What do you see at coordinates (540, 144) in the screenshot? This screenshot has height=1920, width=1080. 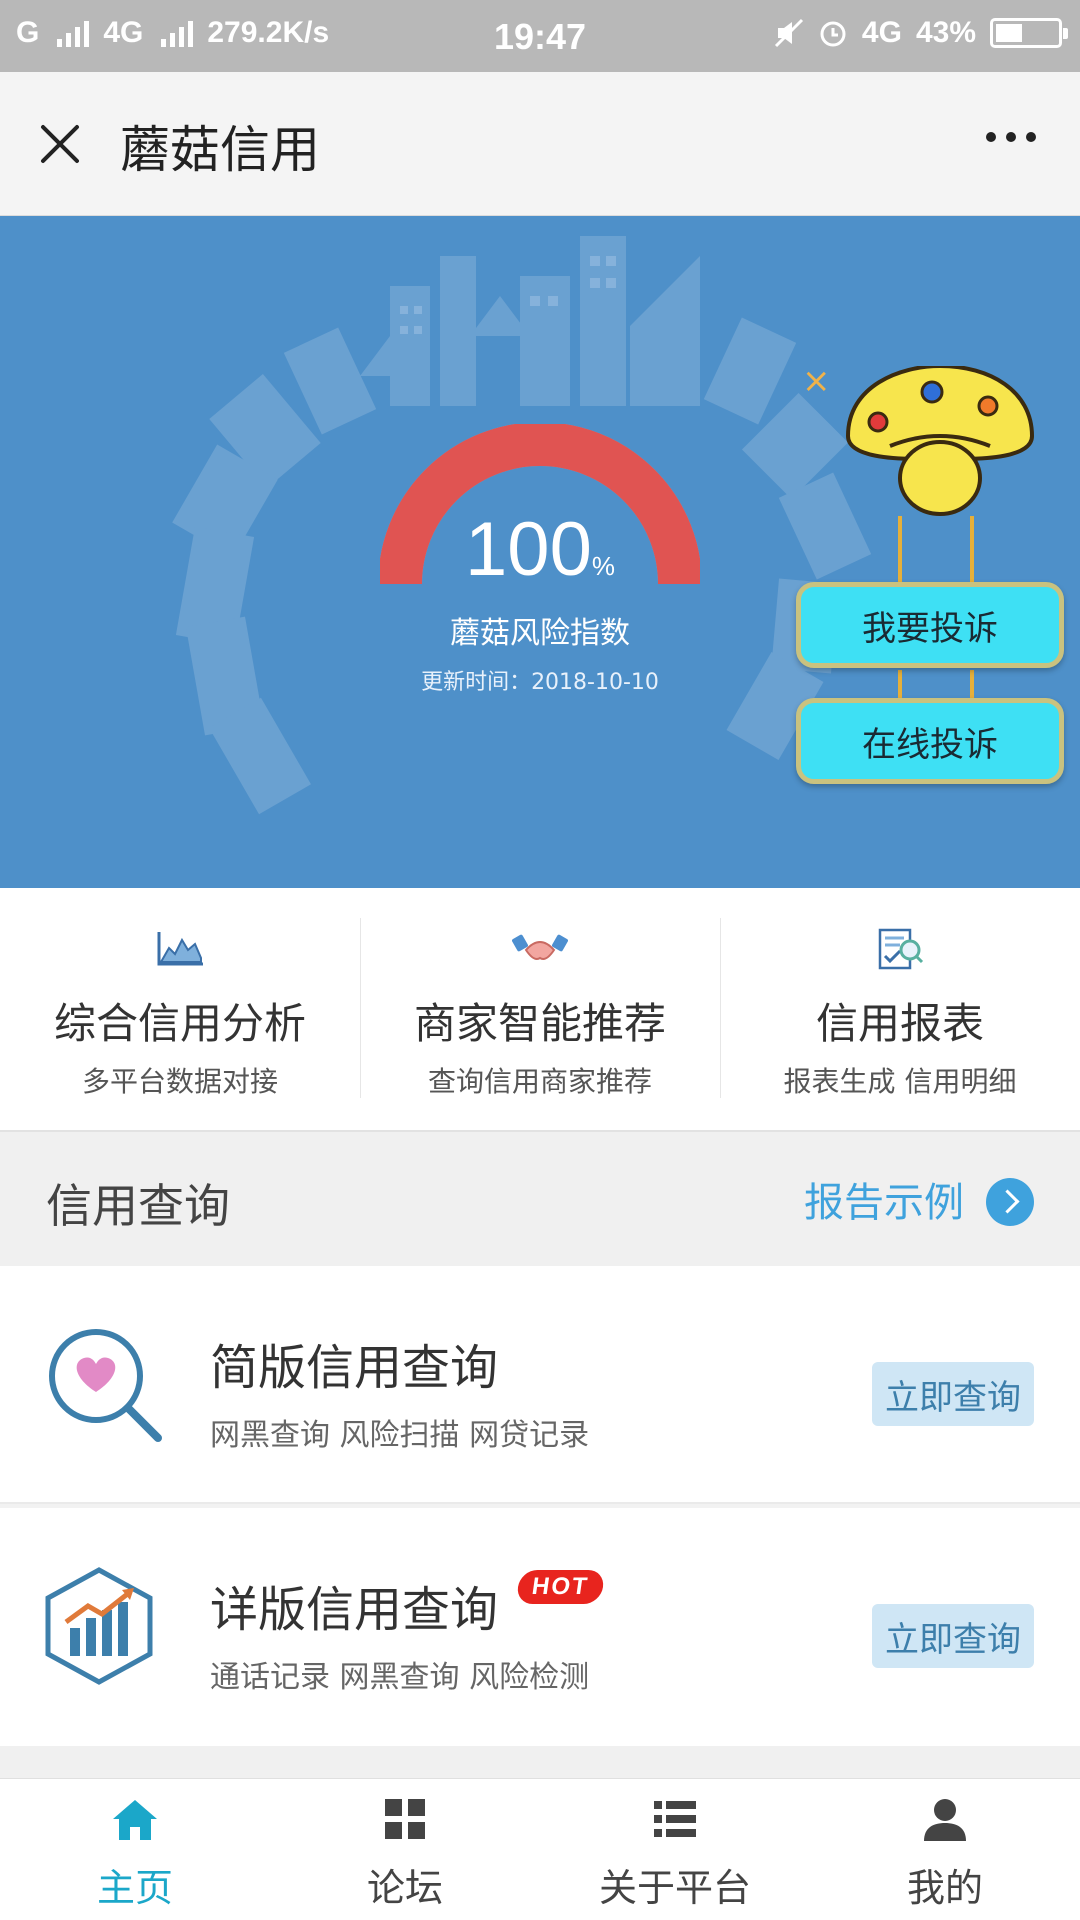 I see `title-bar: 蘑菇信用` at bounding box center [540, 144].